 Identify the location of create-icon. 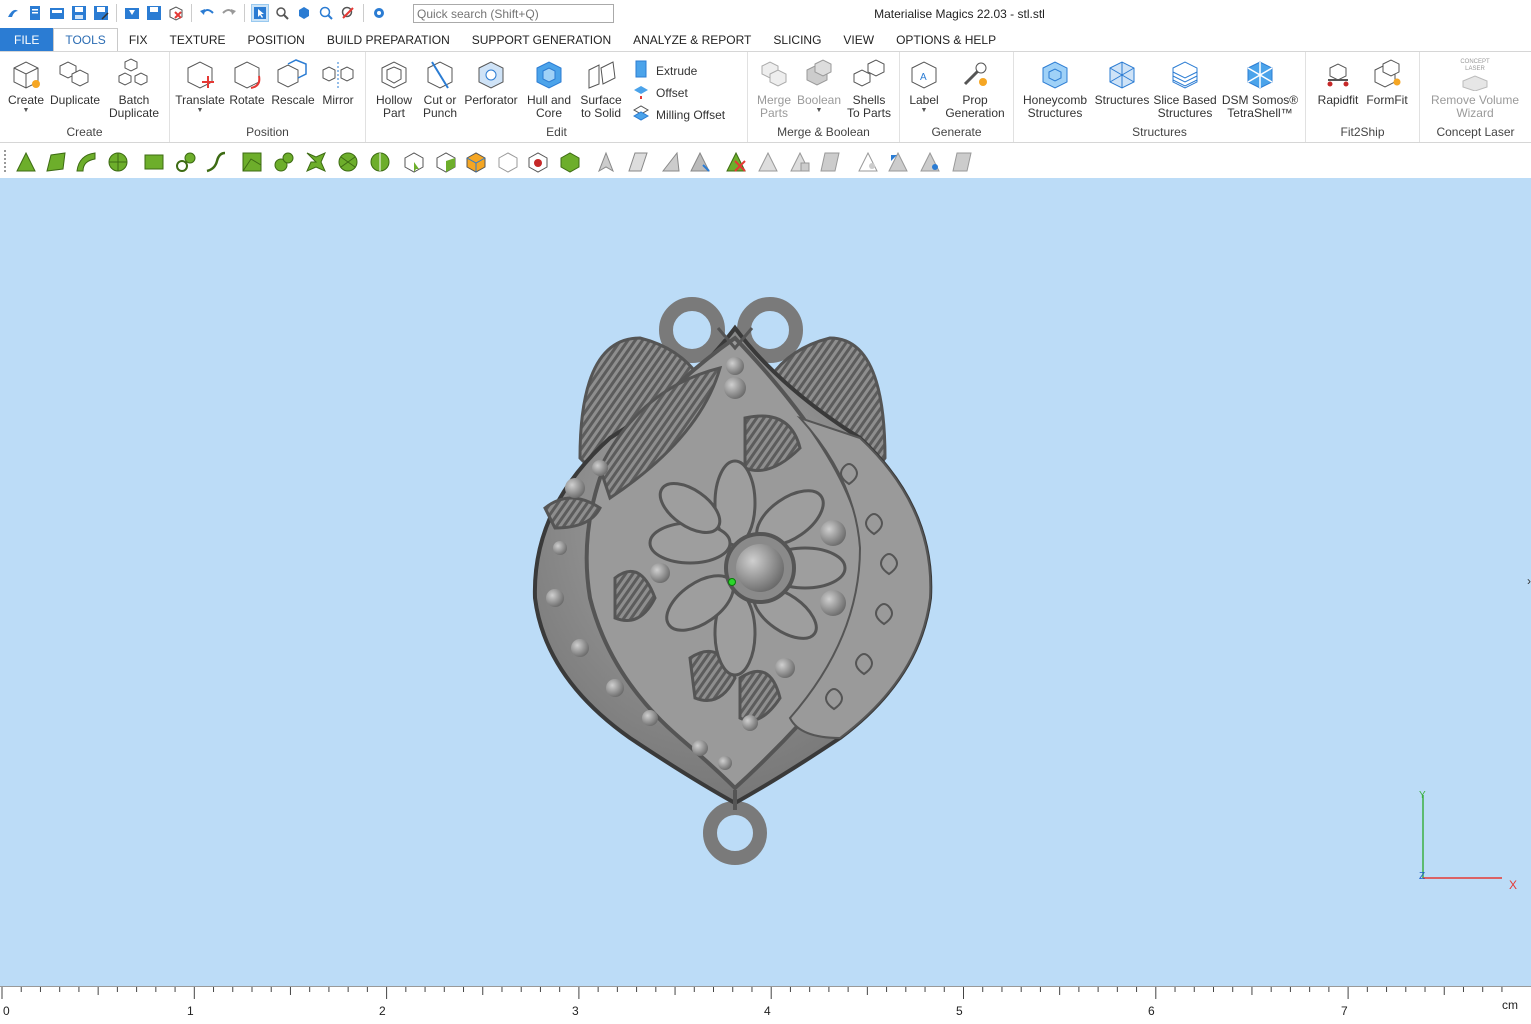
(26, 75).